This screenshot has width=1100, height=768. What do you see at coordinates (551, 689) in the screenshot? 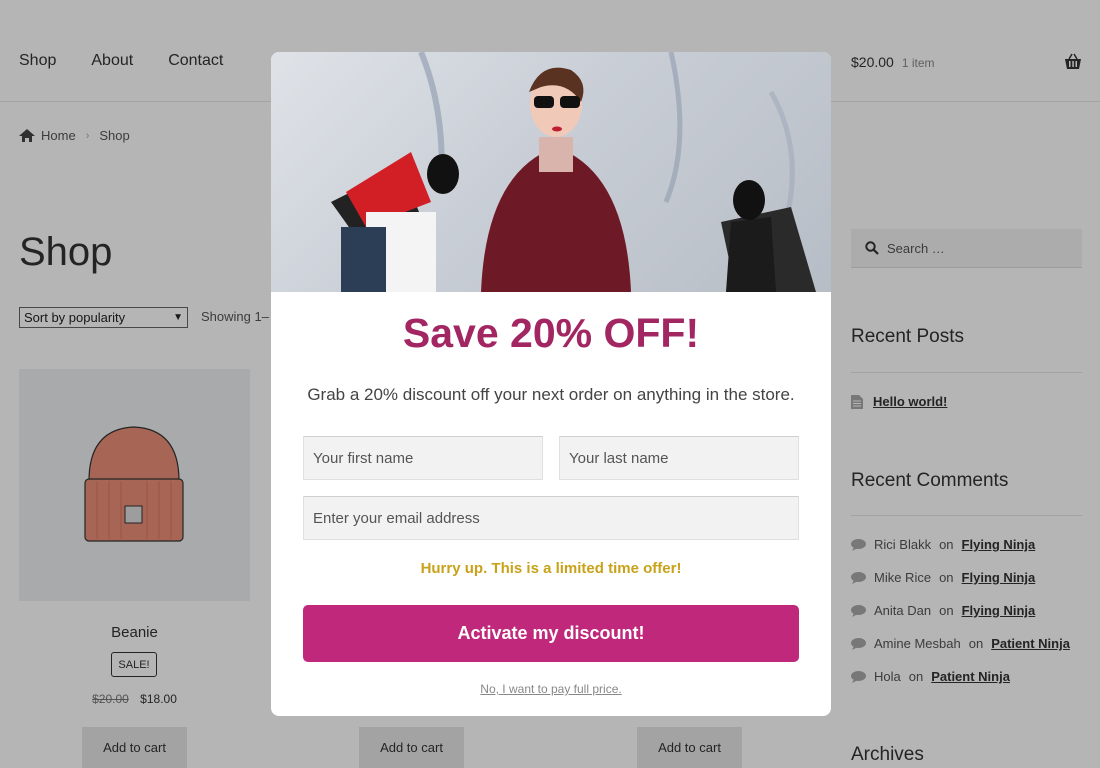
I see `decline-link: No, I want to pay full price.` at bounding box center [551, 689].